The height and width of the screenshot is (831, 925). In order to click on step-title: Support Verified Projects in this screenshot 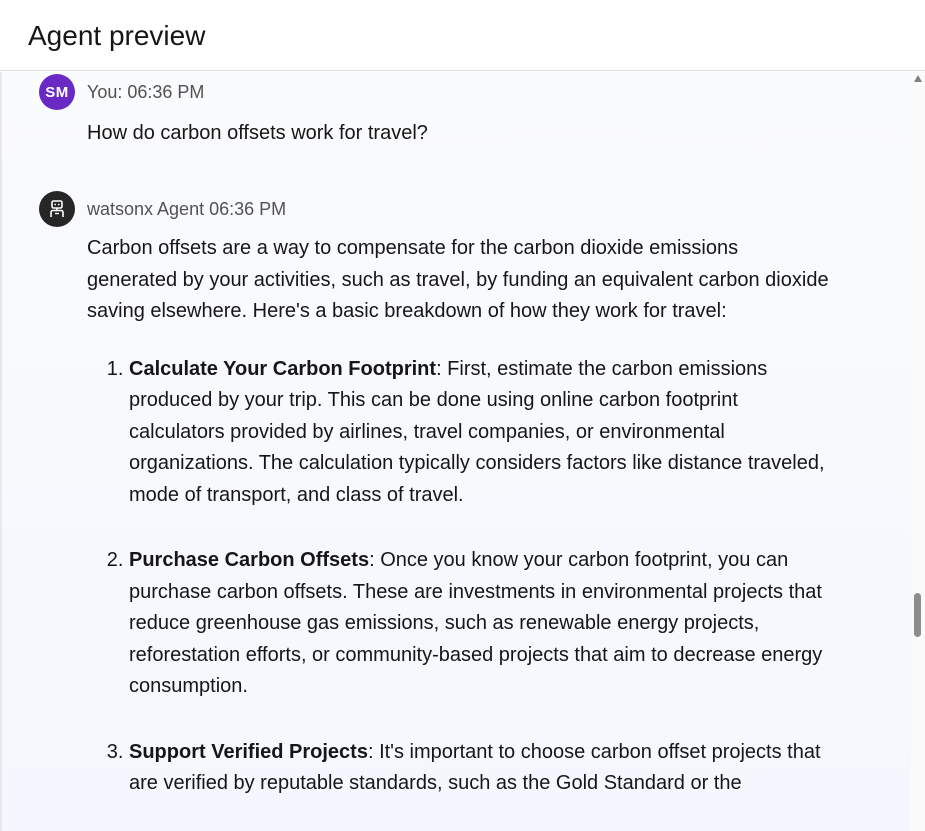, I will do `click(248, 751)`.